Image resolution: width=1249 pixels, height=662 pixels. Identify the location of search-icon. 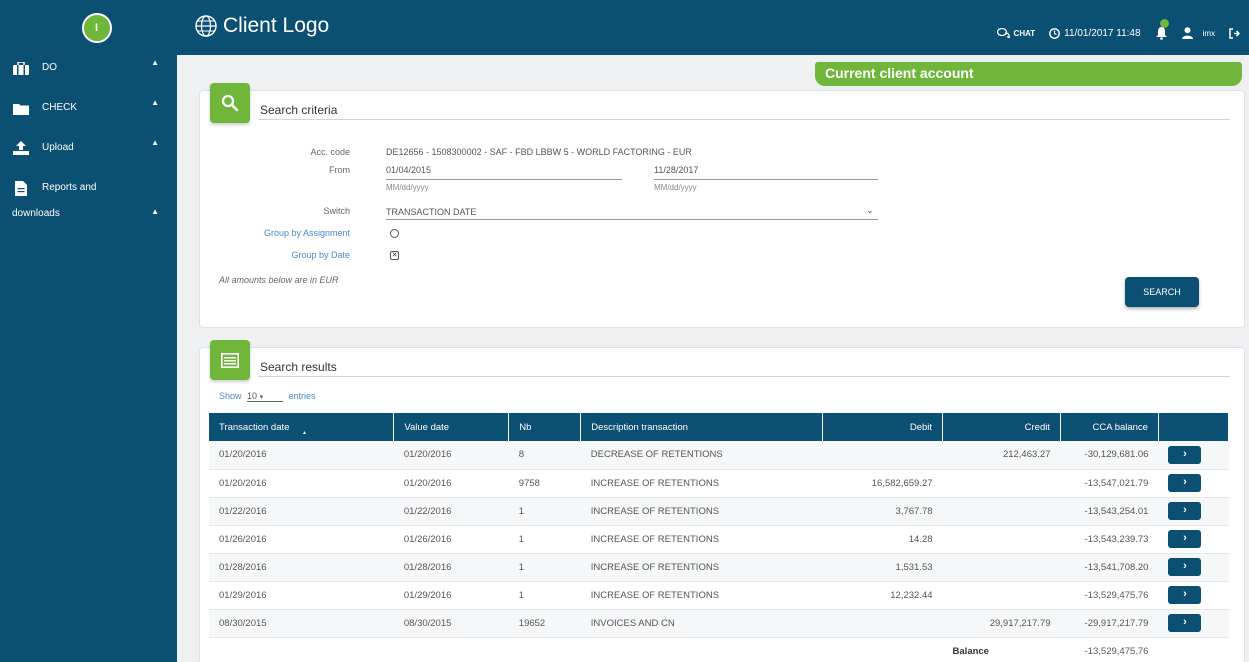
(230, 103).